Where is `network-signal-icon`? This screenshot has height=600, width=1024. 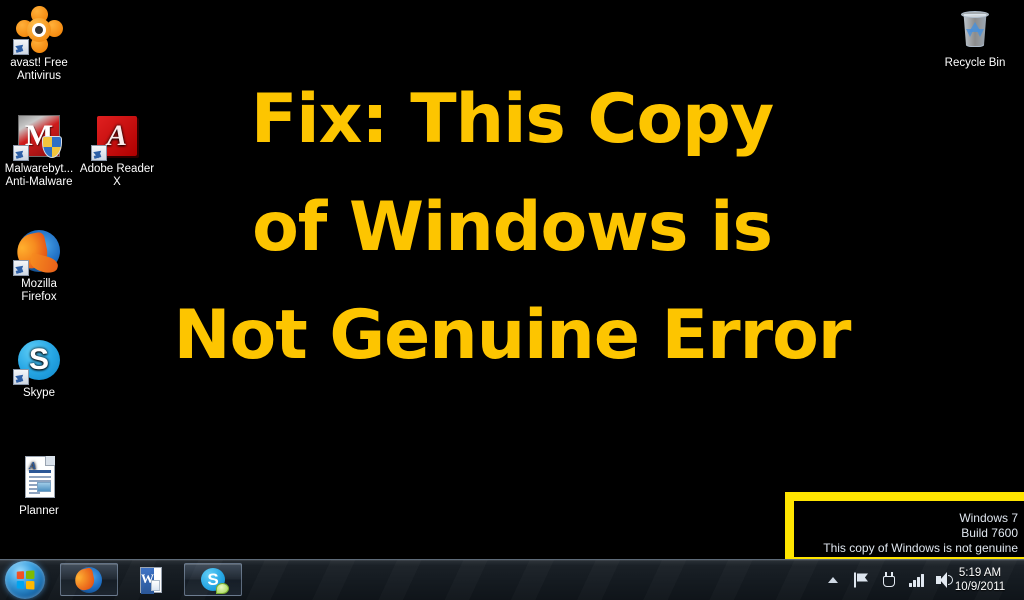 network-signal-icon is located at coordinates (917, 580).